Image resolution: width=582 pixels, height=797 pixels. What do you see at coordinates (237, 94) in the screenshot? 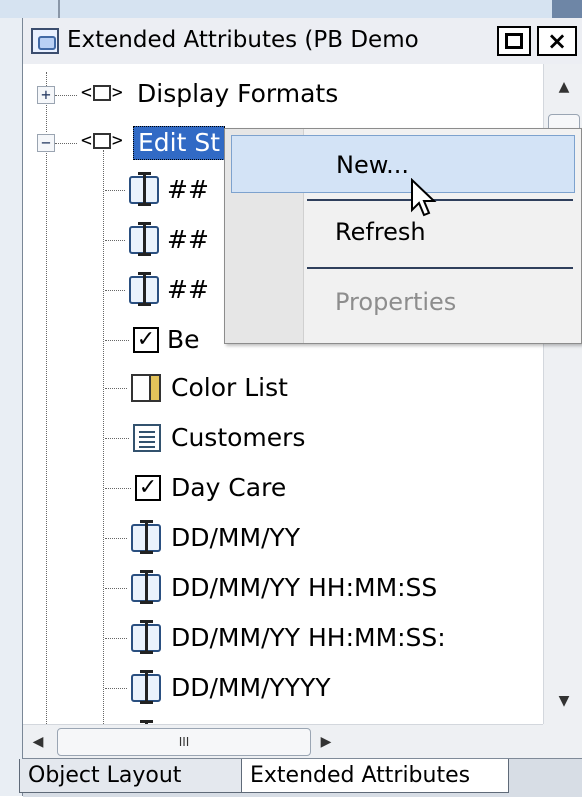
I see `tree-node-display-formats: Display Formats` at bounding box center [237, 94].